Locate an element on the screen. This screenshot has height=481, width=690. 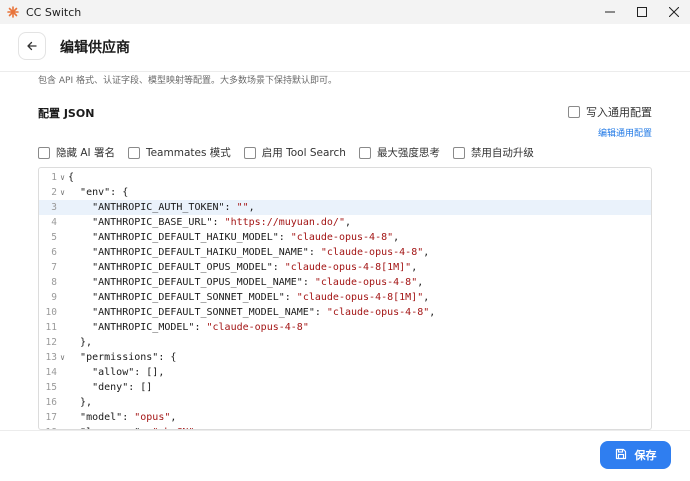
code-text: "deny": [] is located at coordinates (110, 387).